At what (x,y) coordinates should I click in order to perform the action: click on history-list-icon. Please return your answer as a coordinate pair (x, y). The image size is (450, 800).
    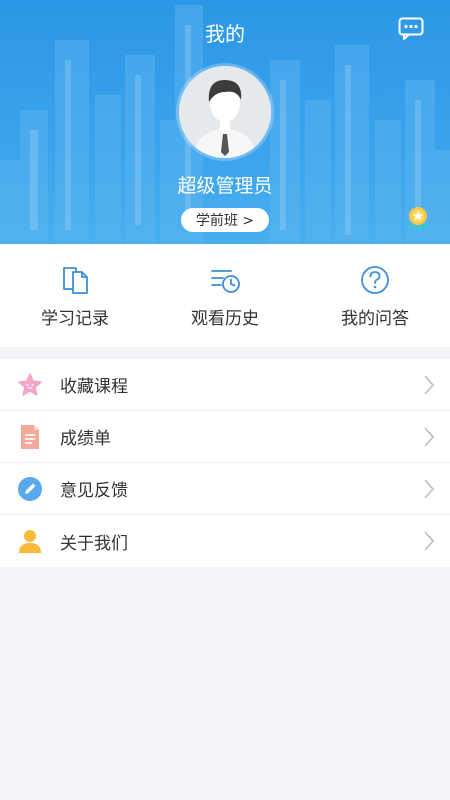
    Looking at the image, I should click on (225, 281).